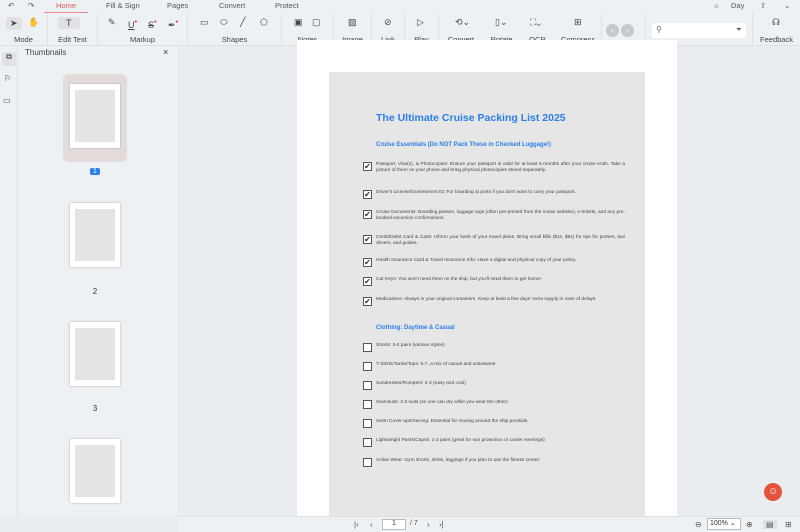 The width and height of the screenshot is (800, 532). What do you see at coordinates (123, 5) in the screenshot?
I see `tab-fill-sign: Fill & Sign` at bounding box center [123, 5].